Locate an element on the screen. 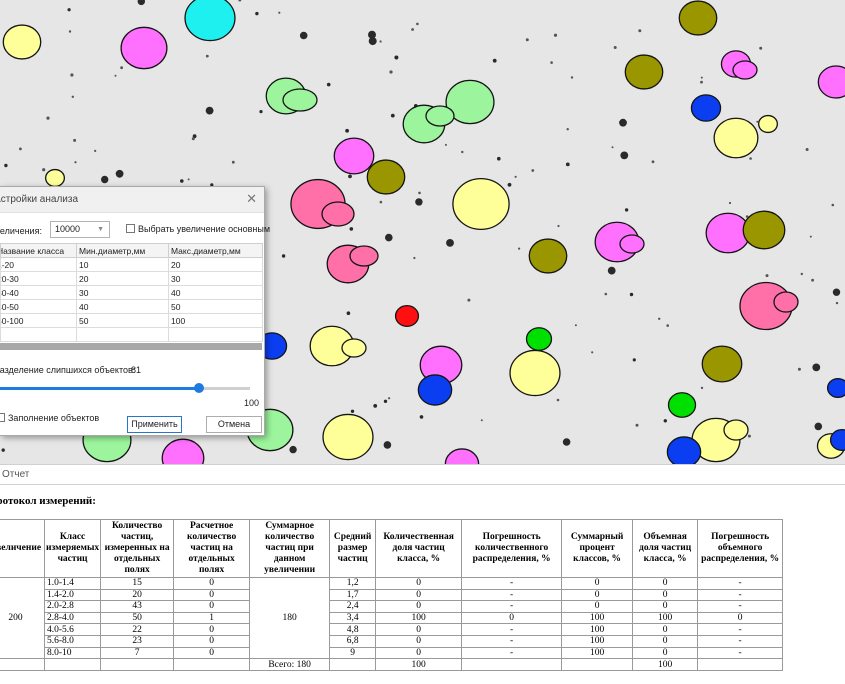 The image size is (845, 684). column-header: Название класса is located at coordinates (38, 250).